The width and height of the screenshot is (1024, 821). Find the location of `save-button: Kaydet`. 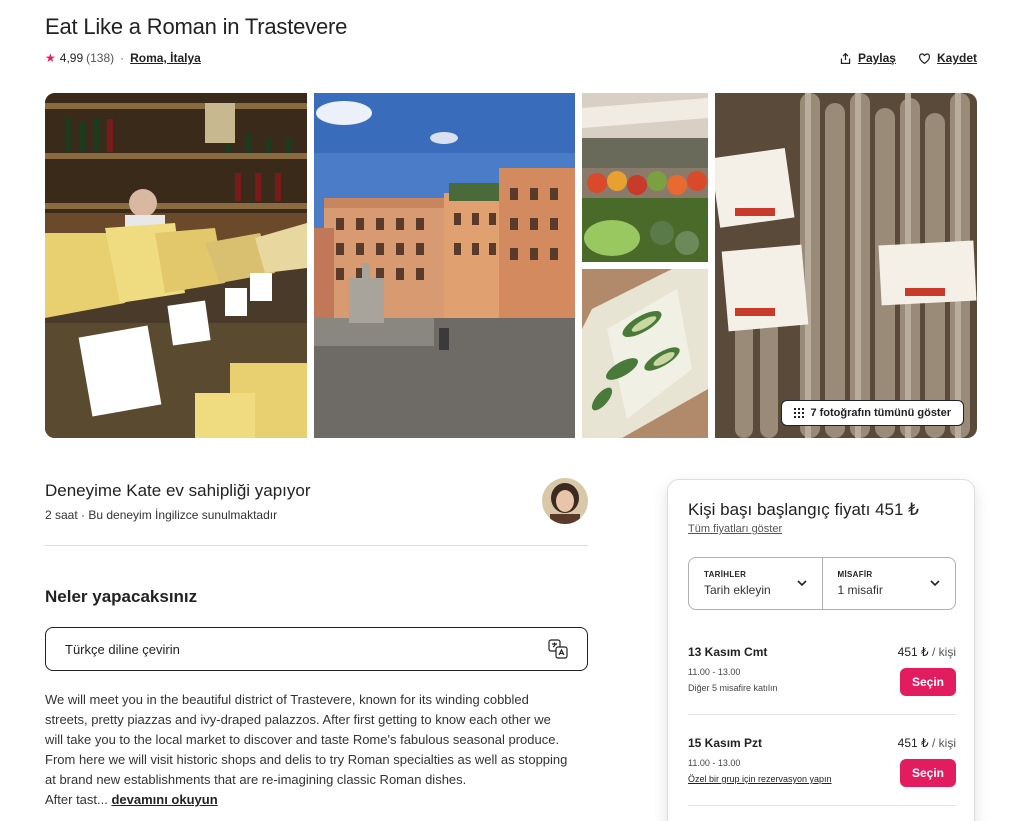

save-button: Kaydet is located at coordinates (947, 58).